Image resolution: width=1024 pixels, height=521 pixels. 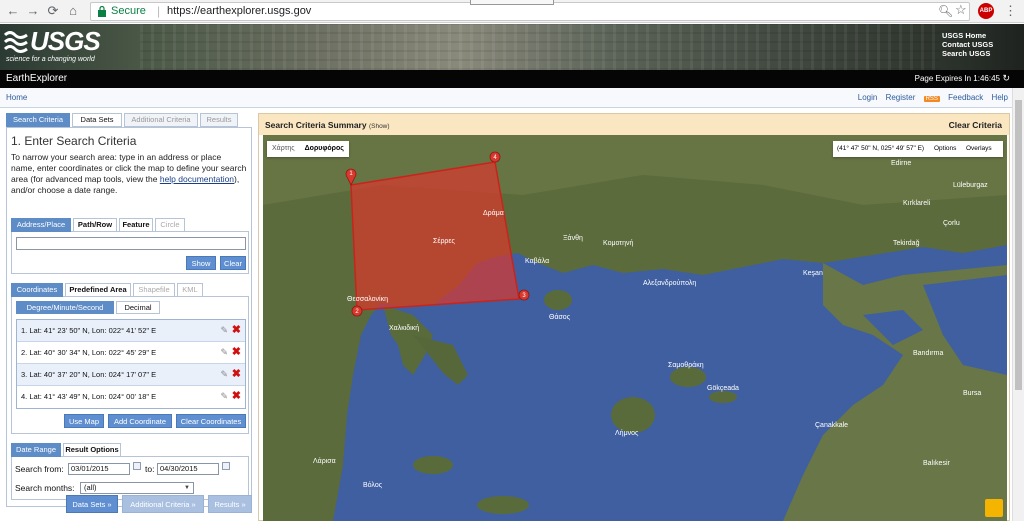 I want to click on map-type-map-button: Χάρτης, so click(x=283, y=149).